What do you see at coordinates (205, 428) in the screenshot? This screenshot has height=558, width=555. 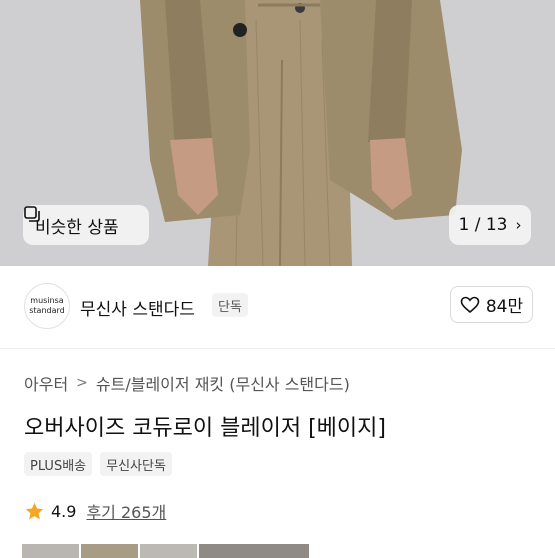 I see `product-title: 오버사이즈 코듀로이 블레이저 [베이지]` at bounding box center [205, 428].